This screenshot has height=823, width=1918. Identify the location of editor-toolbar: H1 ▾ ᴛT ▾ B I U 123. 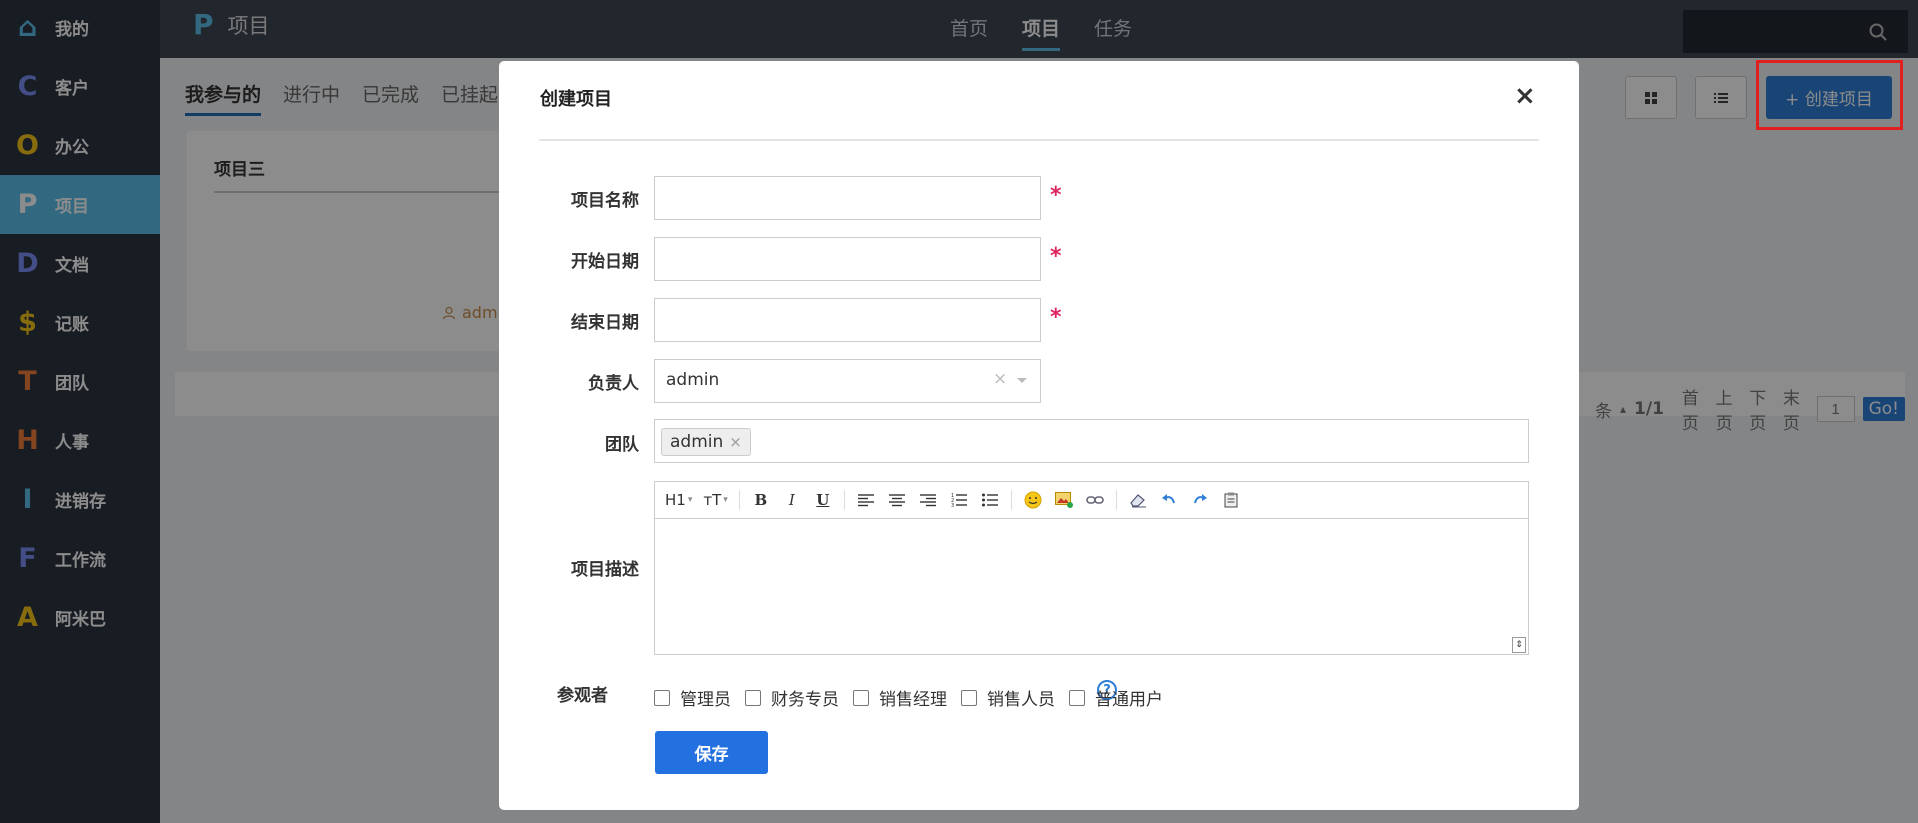
(1091, 500).